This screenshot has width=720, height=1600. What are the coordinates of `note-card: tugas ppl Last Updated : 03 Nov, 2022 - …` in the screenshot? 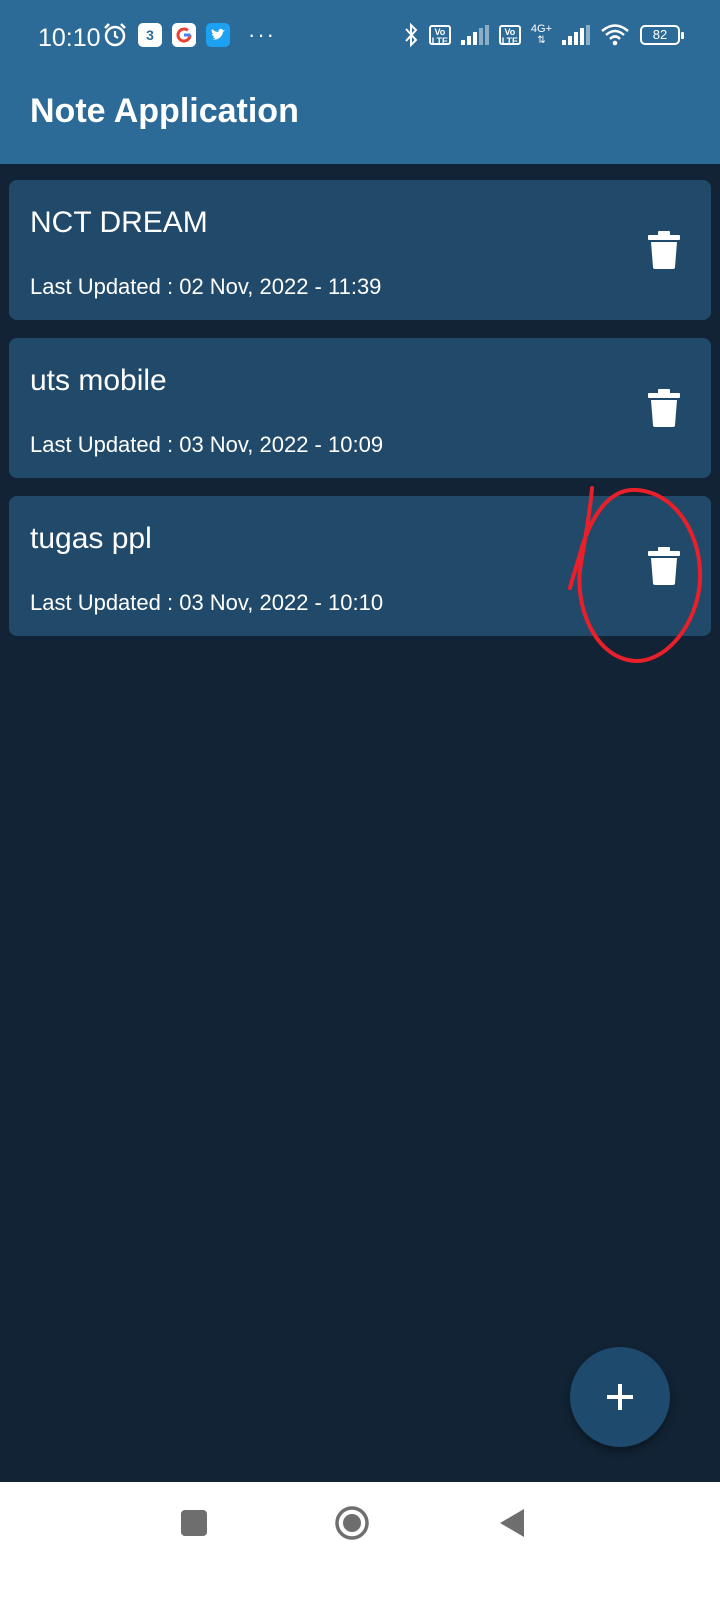 It's located at (360, 566).